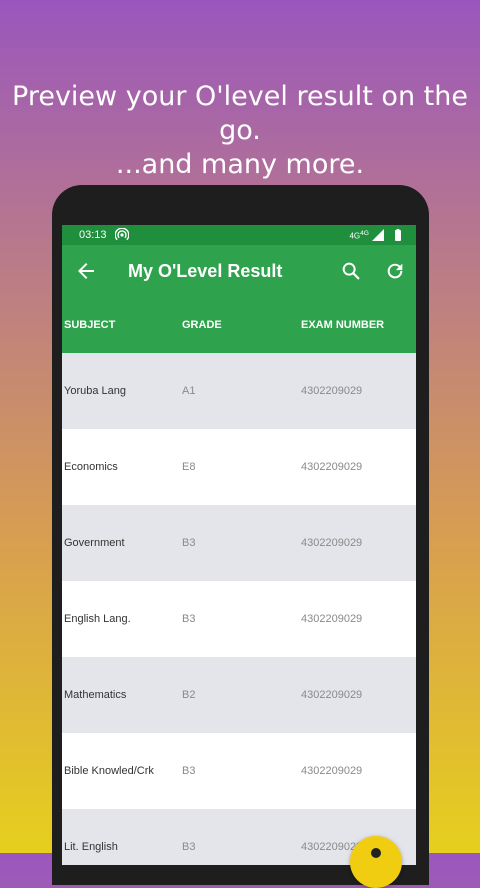 The height and width of the screenshot is (888, 480). What do you see at coordinates (376, 862) in the screenshot?
I see `floating-action-button` at bounding box center [376, 862].